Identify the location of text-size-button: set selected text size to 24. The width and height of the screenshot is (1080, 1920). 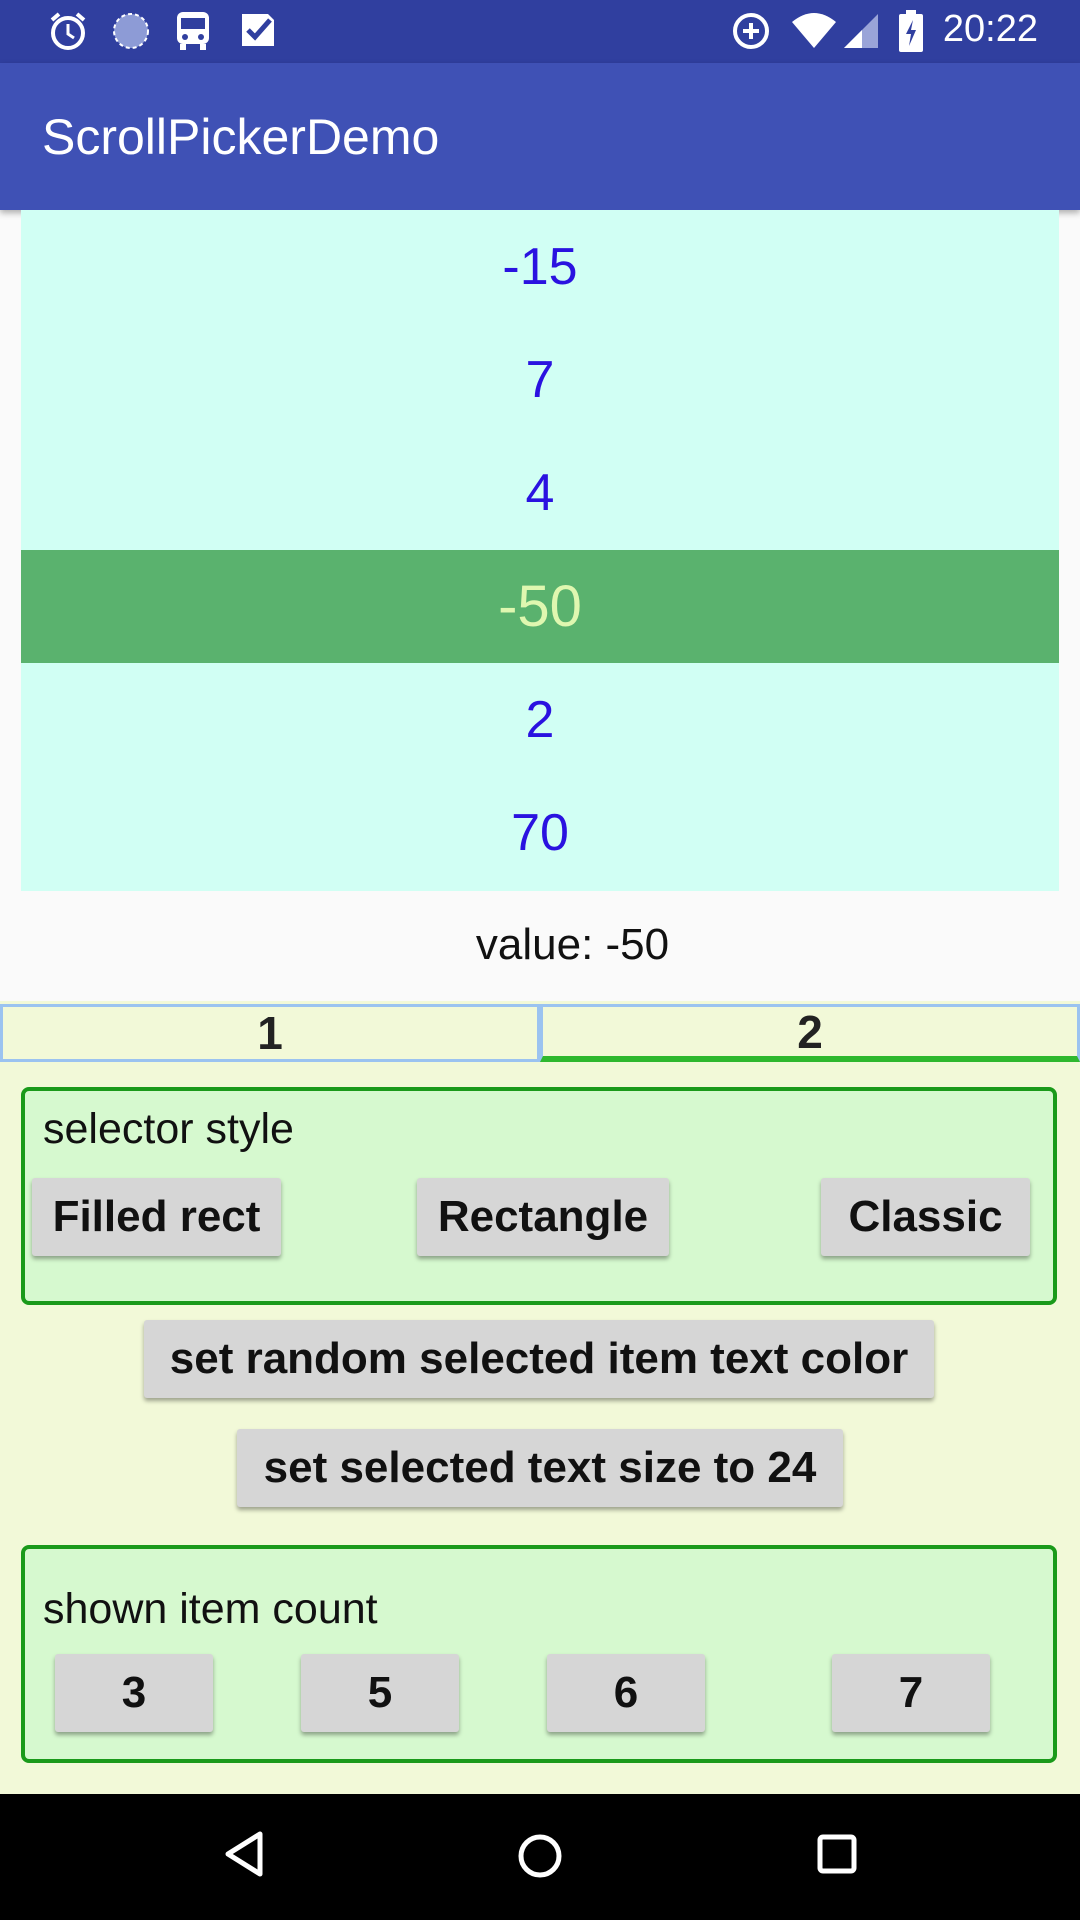
(540, 1468).